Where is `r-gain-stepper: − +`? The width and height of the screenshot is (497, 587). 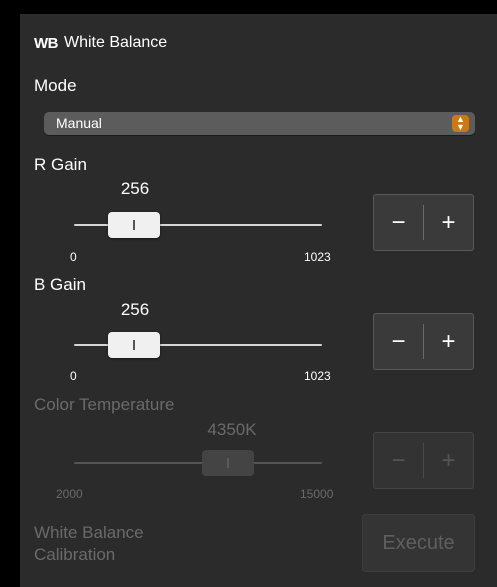 r-gain-stepper: − + is located at coordinates (423, 222).